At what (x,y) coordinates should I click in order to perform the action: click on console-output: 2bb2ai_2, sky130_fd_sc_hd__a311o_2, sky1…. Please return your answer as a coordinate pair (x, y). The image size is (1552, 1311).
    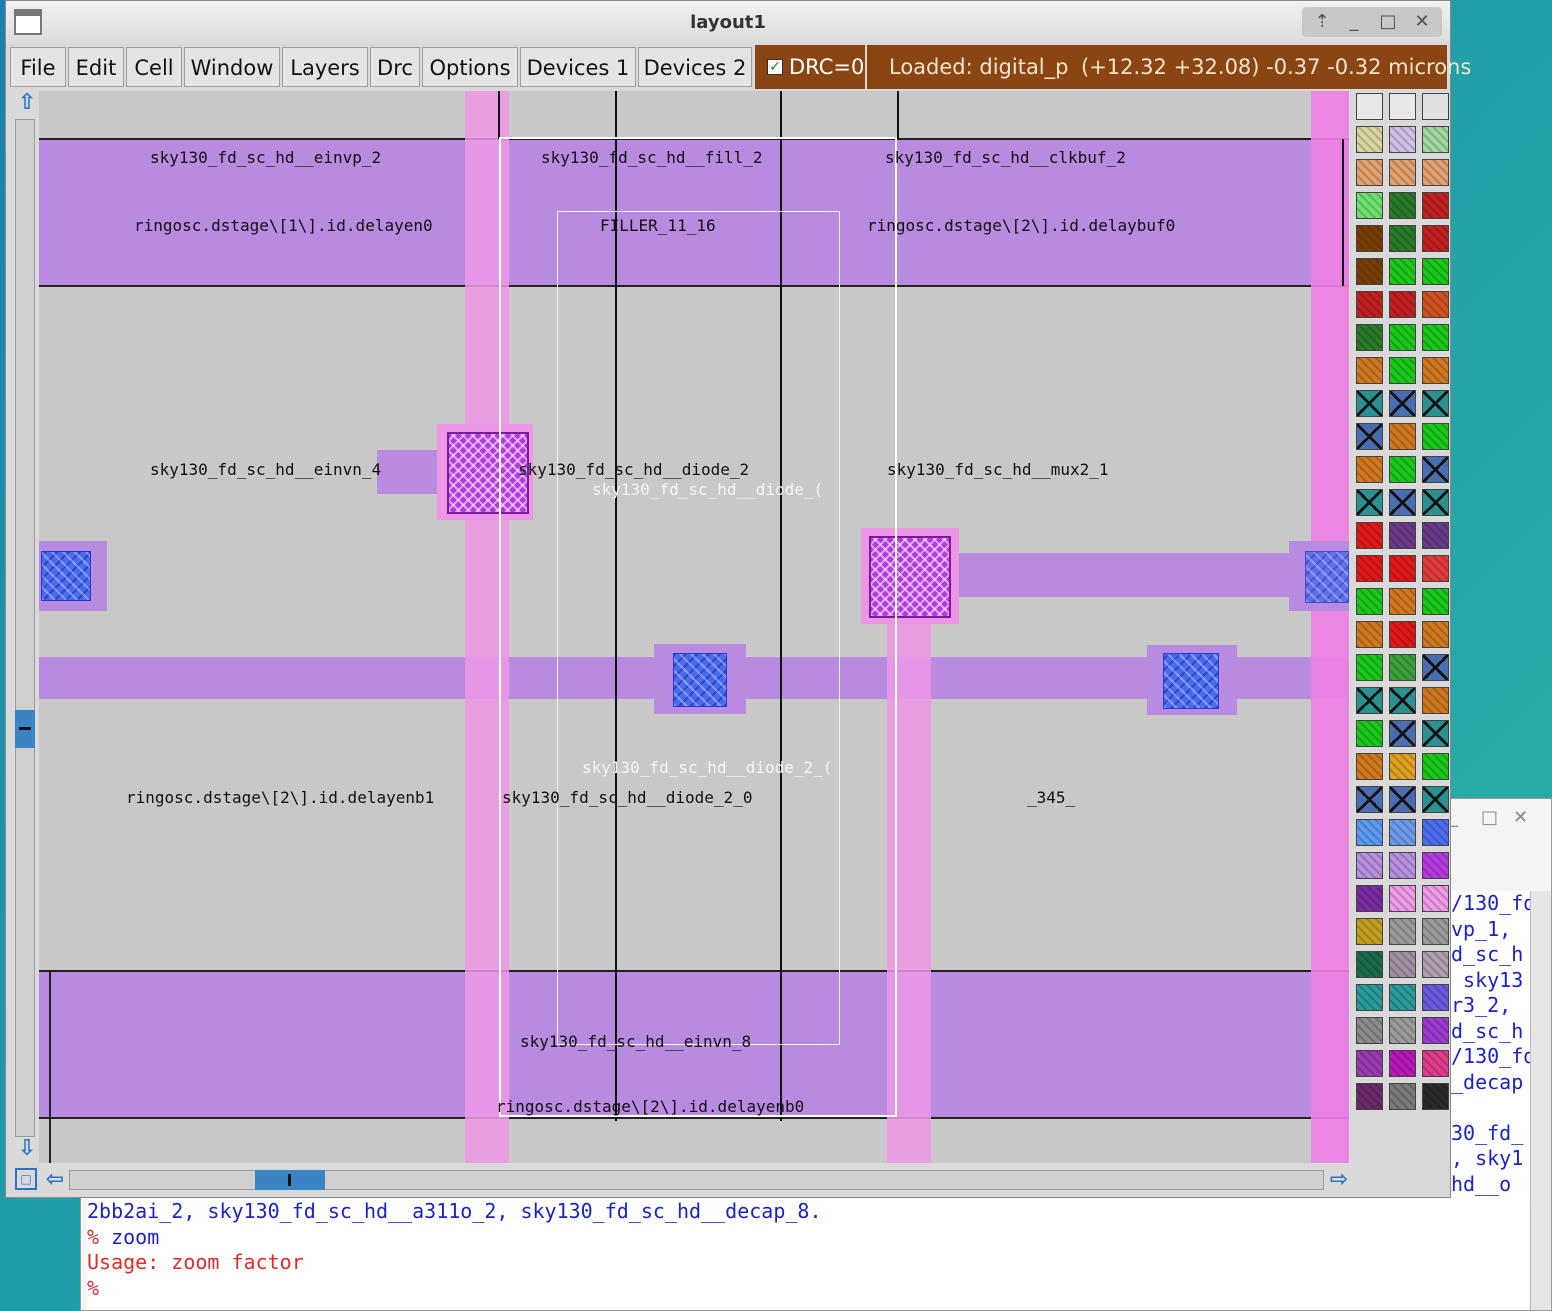
    Looking at the image, I should click on (808, 1254).